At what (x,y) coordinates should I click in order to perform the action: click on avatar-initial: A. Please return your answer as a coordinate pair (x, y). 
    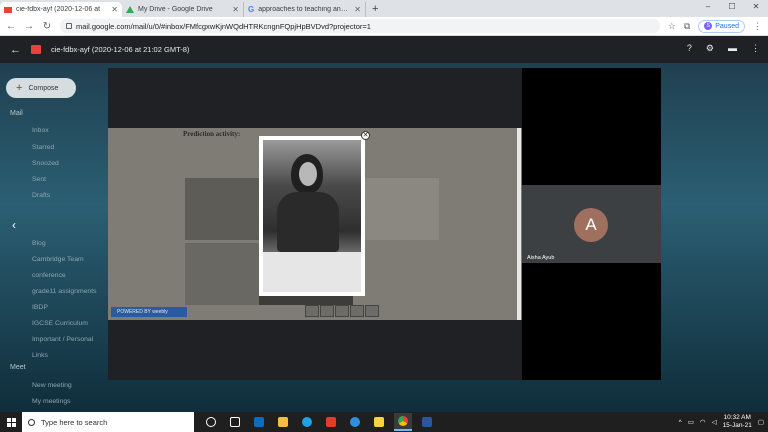
    Looking at the image, I should click on (591, 224).